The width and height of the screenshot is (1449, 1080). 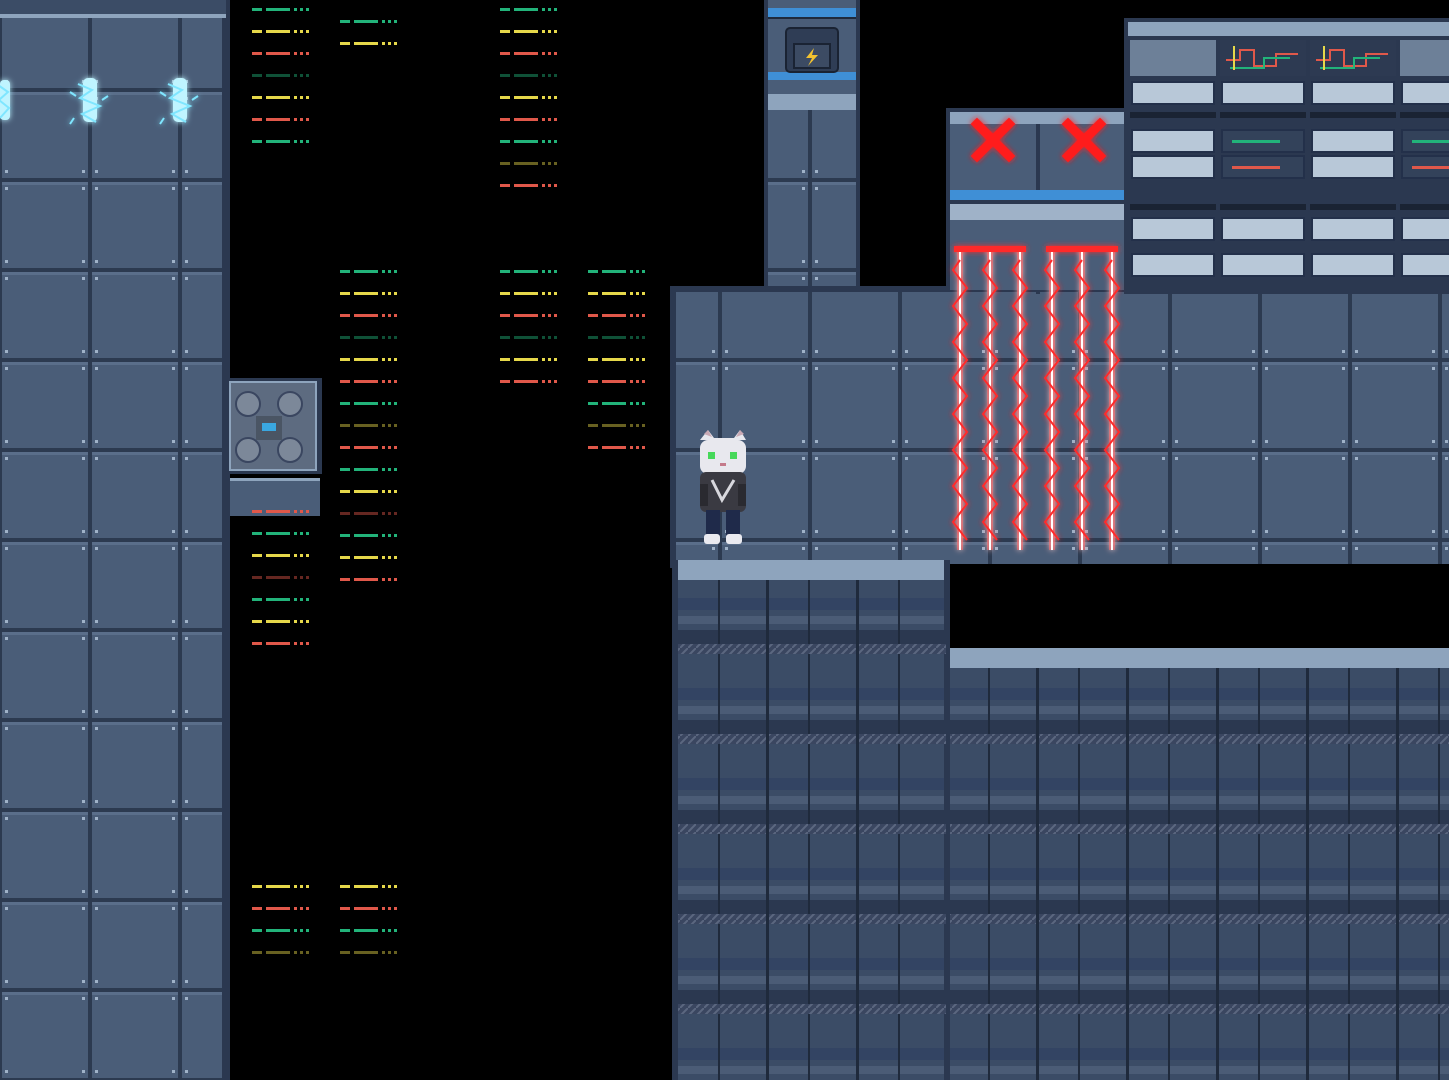 I want to click on cat-eye-left, so click(x=711, y=455).